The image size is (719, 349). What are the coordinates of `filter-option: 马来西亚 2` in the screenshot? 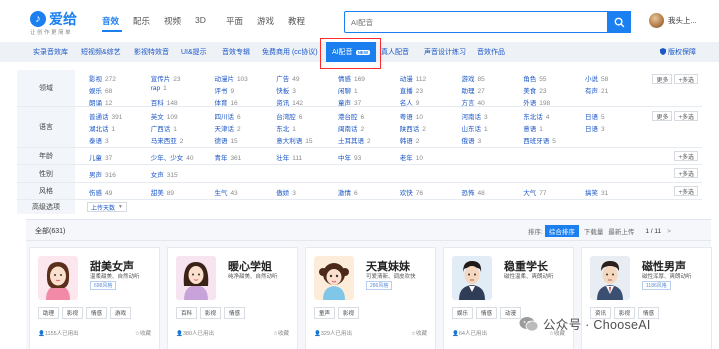 It's located at (167, 140).